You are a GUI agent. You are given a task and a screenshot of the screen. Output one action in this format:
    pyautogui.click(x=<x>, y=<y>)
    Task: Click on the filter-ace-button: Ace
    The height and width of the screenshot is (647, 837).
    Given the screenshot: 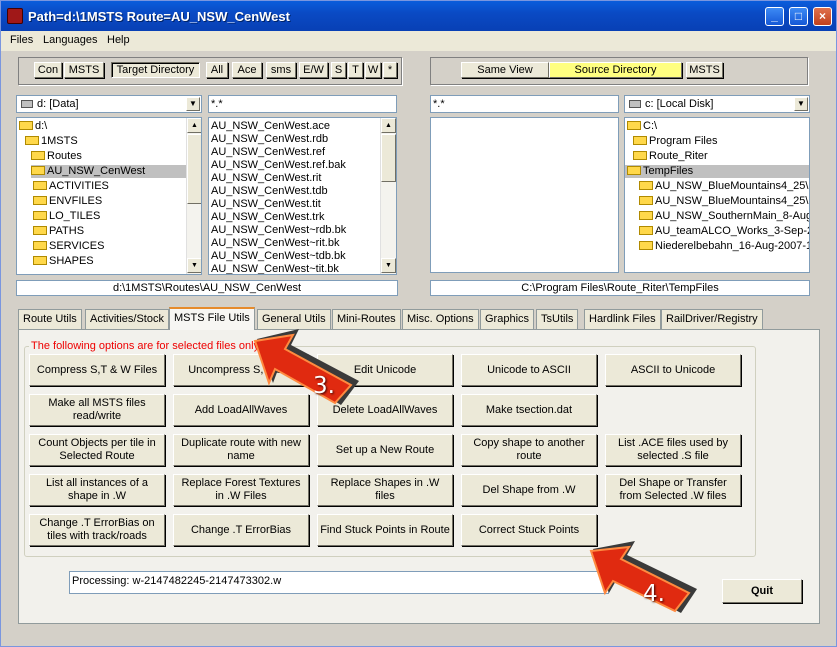 What is the action you would take?
    pyautogui.click(x=247, y=70)
    